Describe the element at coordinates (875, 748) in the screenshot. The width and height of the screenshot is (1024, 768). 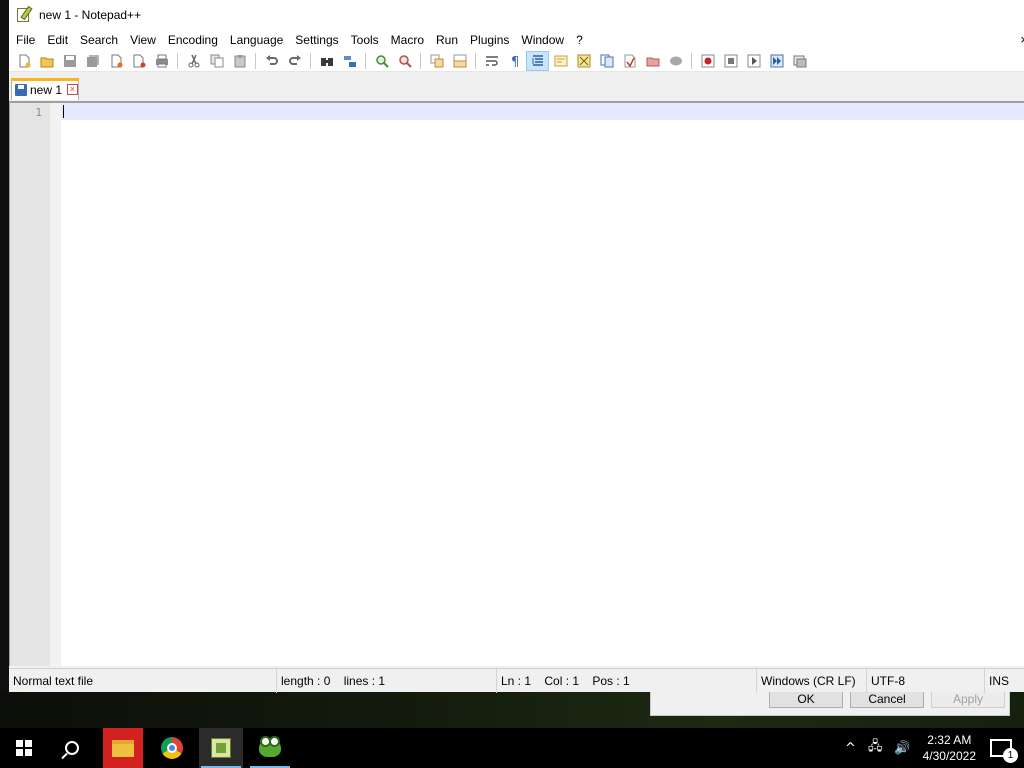
I see `network-icon: 🖧` at that location.